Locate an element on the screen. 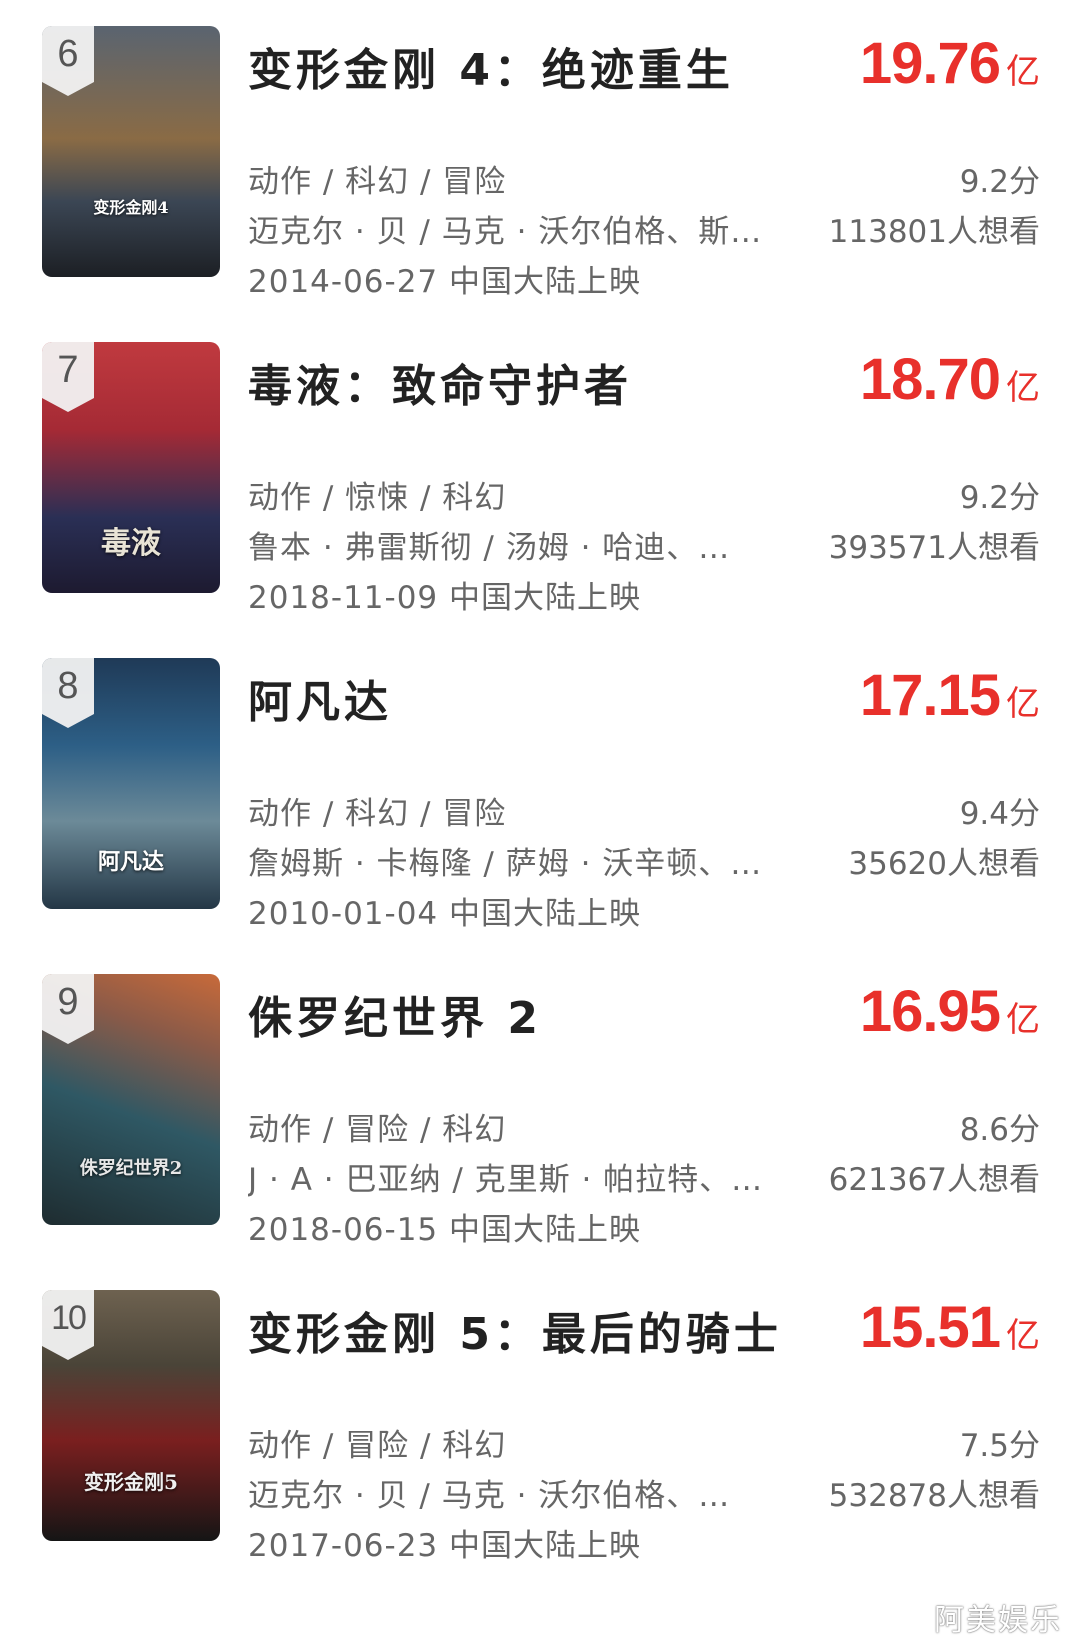 This screenshot has width=1080, height=1649. gross-value: 17.15 is located at coordinates (930, 695).